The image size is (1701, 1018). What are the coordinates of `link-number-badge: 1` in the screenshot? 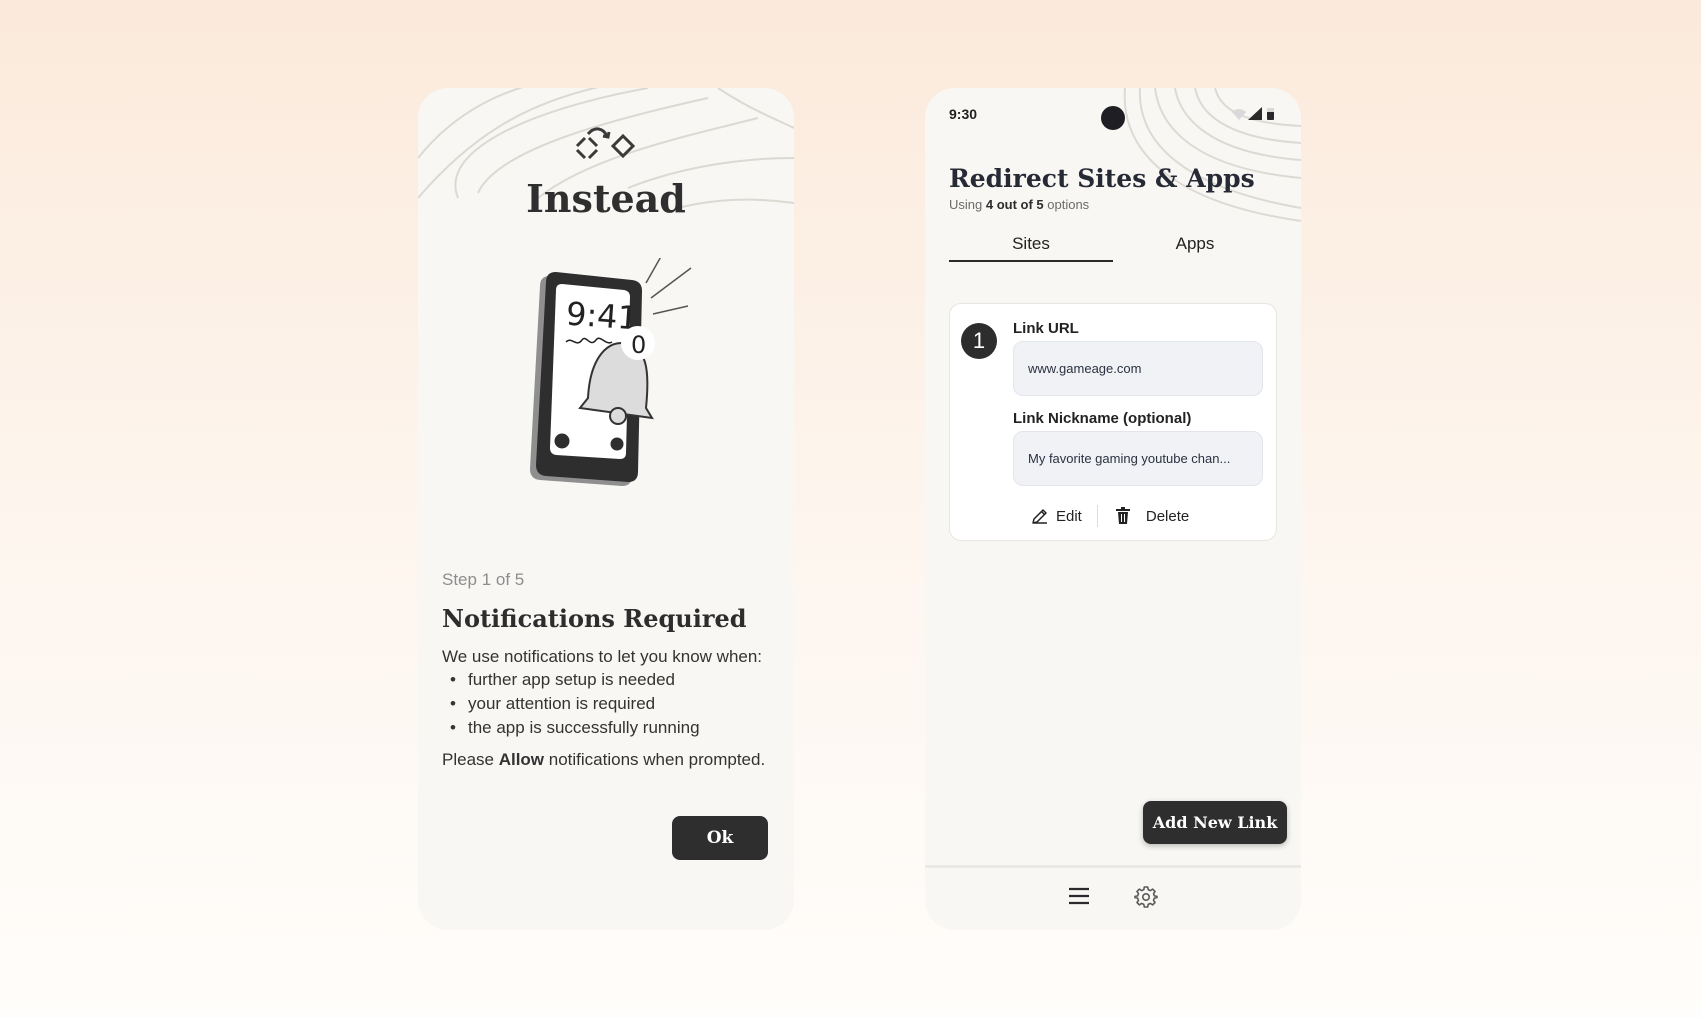 It's located at (979, 341).